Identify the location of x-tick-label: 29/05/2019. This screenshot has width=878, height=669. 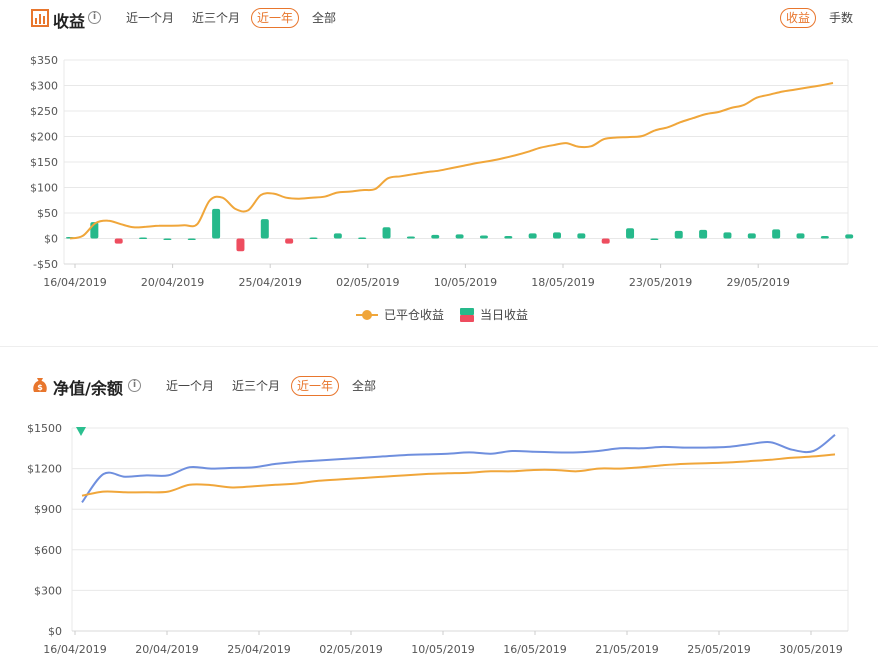
(757, 282).